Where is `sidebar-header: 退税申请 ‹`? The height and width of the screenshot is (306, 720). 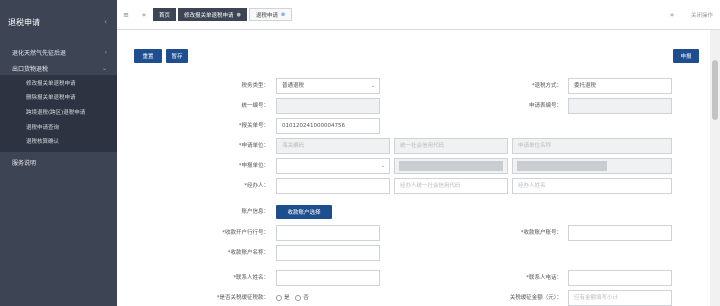
sidebar-header: 退税申请 ‹ is located at coordinates (58, 22).